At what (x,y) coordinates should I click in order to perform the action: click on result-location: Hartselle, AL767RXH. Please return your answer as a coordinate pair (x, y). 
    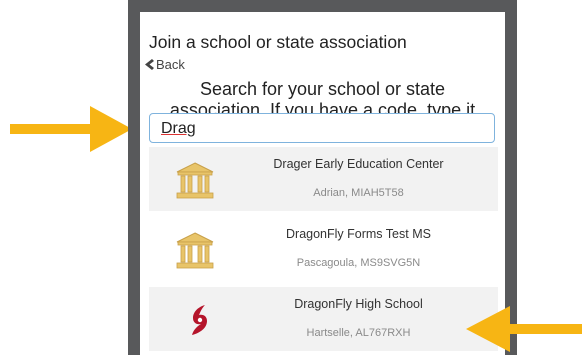
    Looking at the image, I should click on (358, 333).